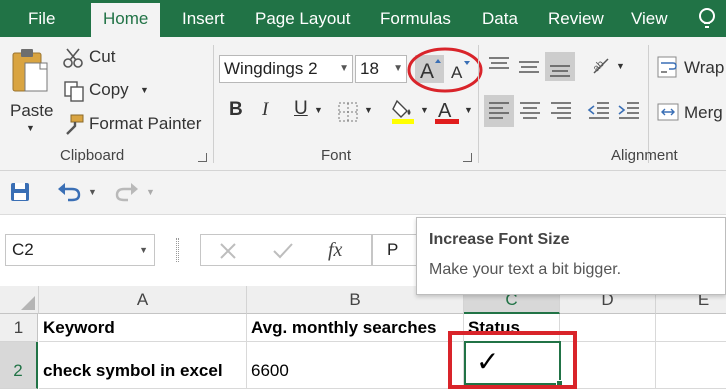 This screenshot has width=726, height=389. Describe the element at coordinates (203, 18) in the screenshot. I see `tab-insert: Insert` at that location.